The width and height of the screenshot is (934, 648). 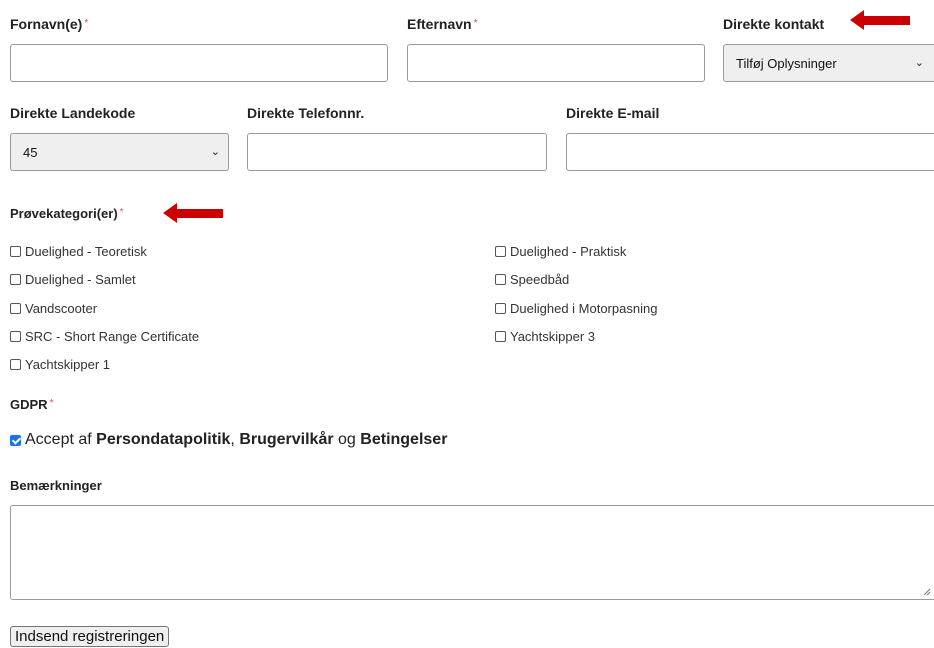 What do you see at coordinates (80, 279) in the screenshot?
I see `category-label: Duelighed - Samlet` at bounding box center [80, 279].